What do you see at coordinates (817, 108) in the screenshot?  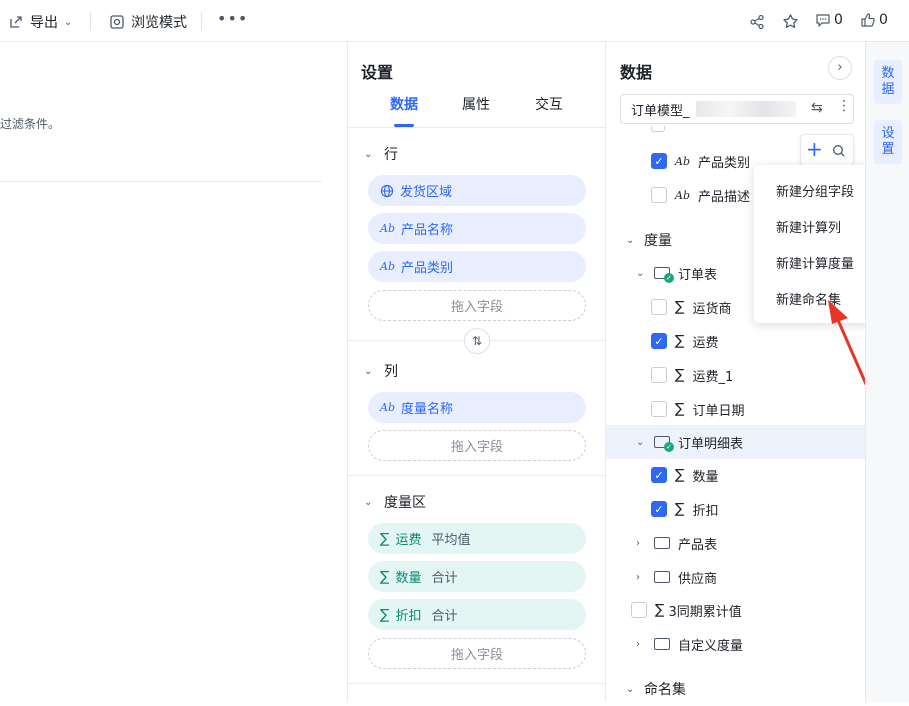 I see `switch-model-icon: ⇆` at bounding box center [817, 108].